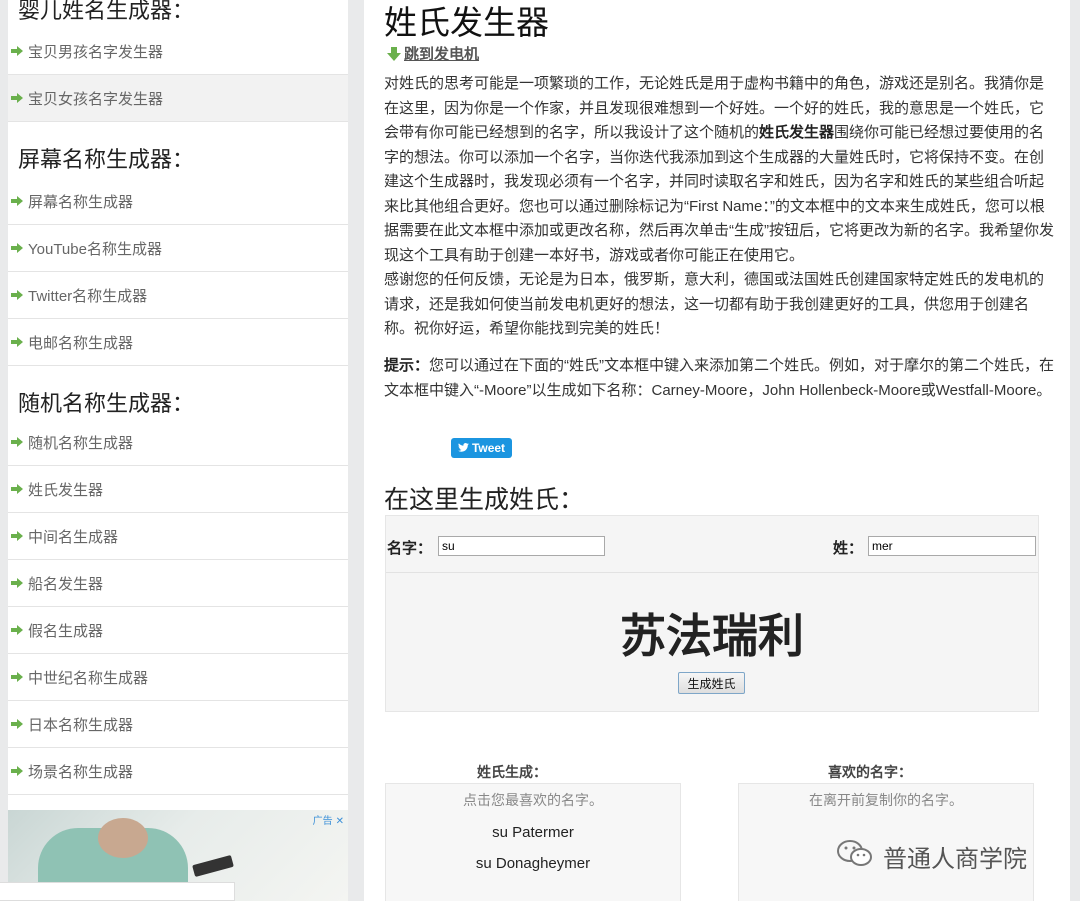  What do you see at coordinates (81, 202) in the screenshot?
I see `sidebar-item-label: 屏幕名称生成器` at bounding box center [81, 202].